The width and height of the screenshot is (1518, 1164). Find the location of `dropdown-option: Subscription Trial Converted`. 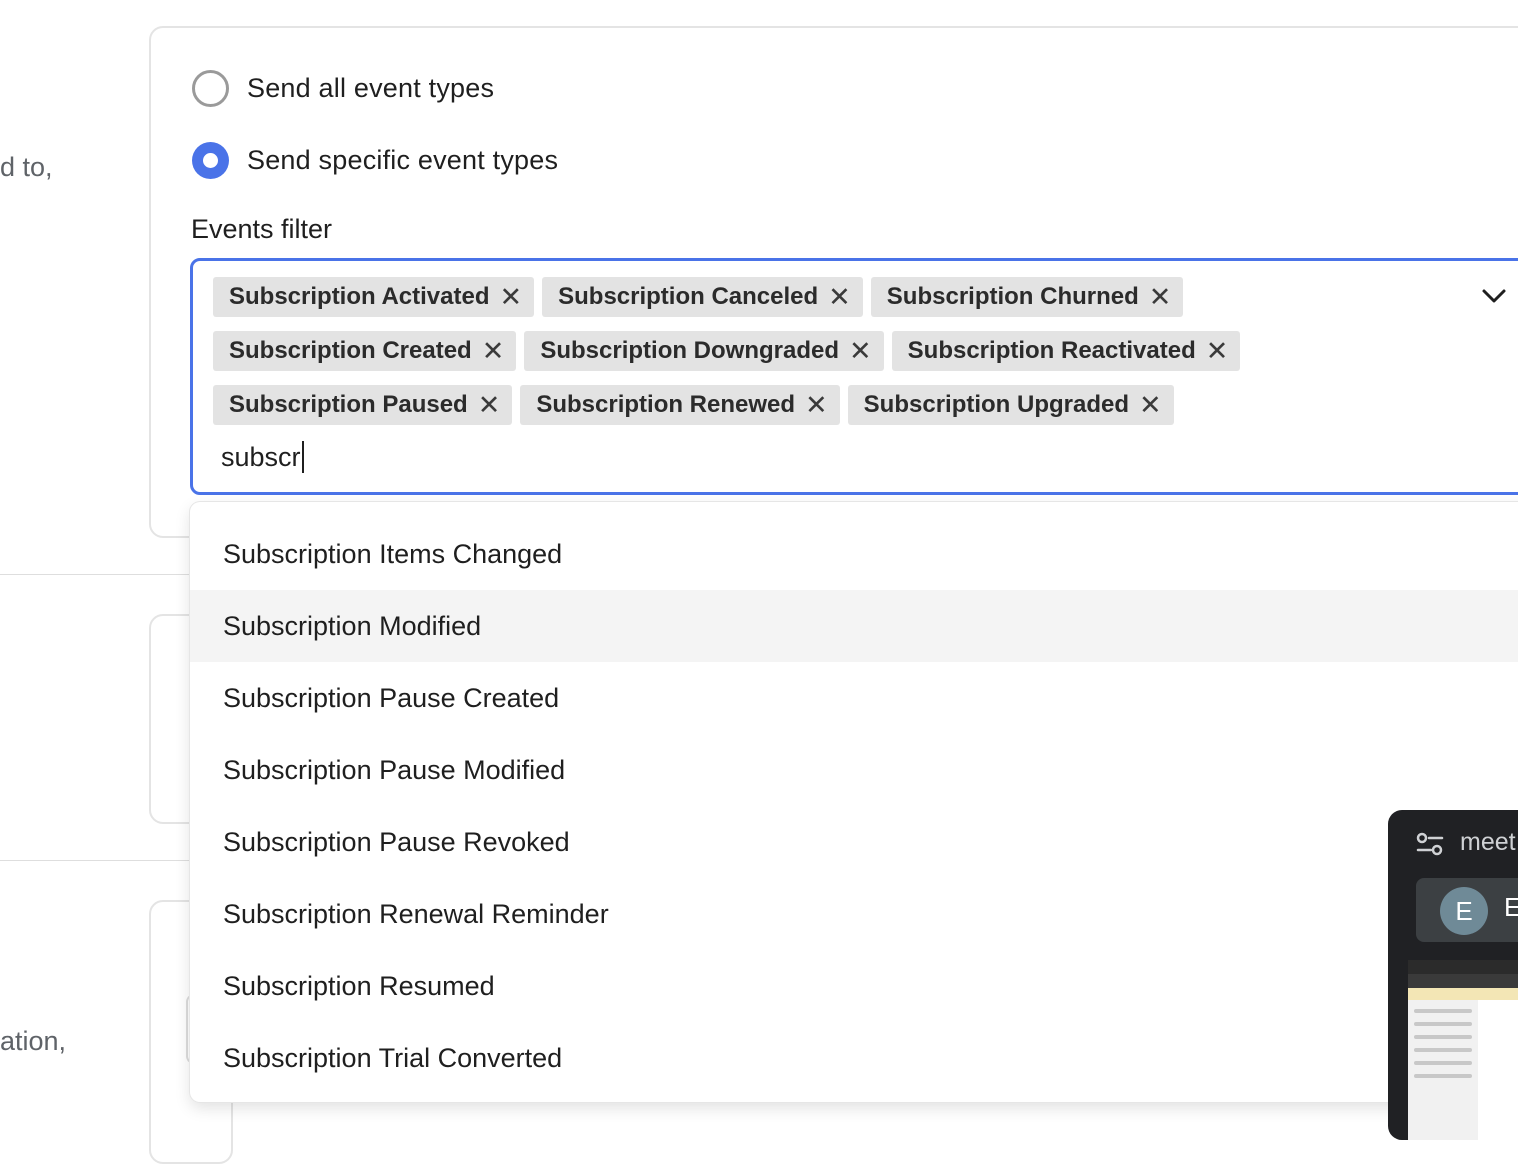

dropdown-option: Subscription Trial Converted is located at coordinates (854, 1058).